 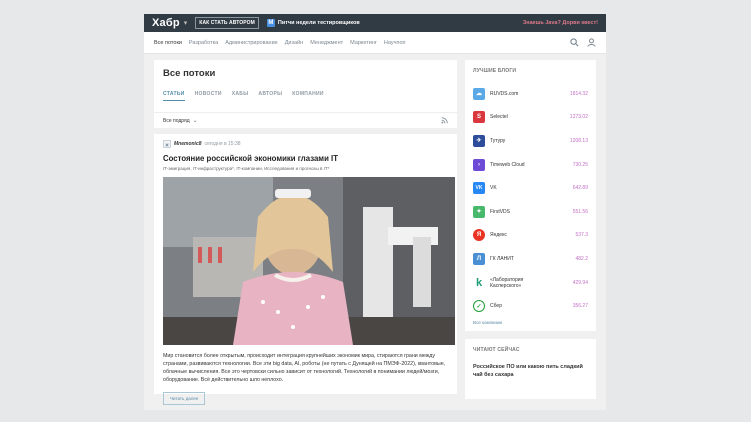 What do you see at coordinates (560, 23) in the screenshot?
I see `java-quest-link: Знаешь Java? Дорви квест!` at bounding box center [560, 23].